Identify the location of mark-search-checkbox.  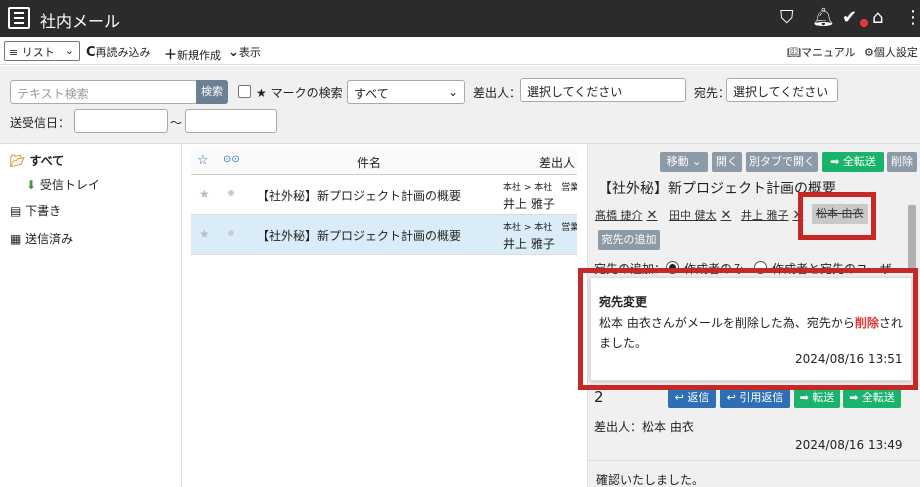
(244, 91).